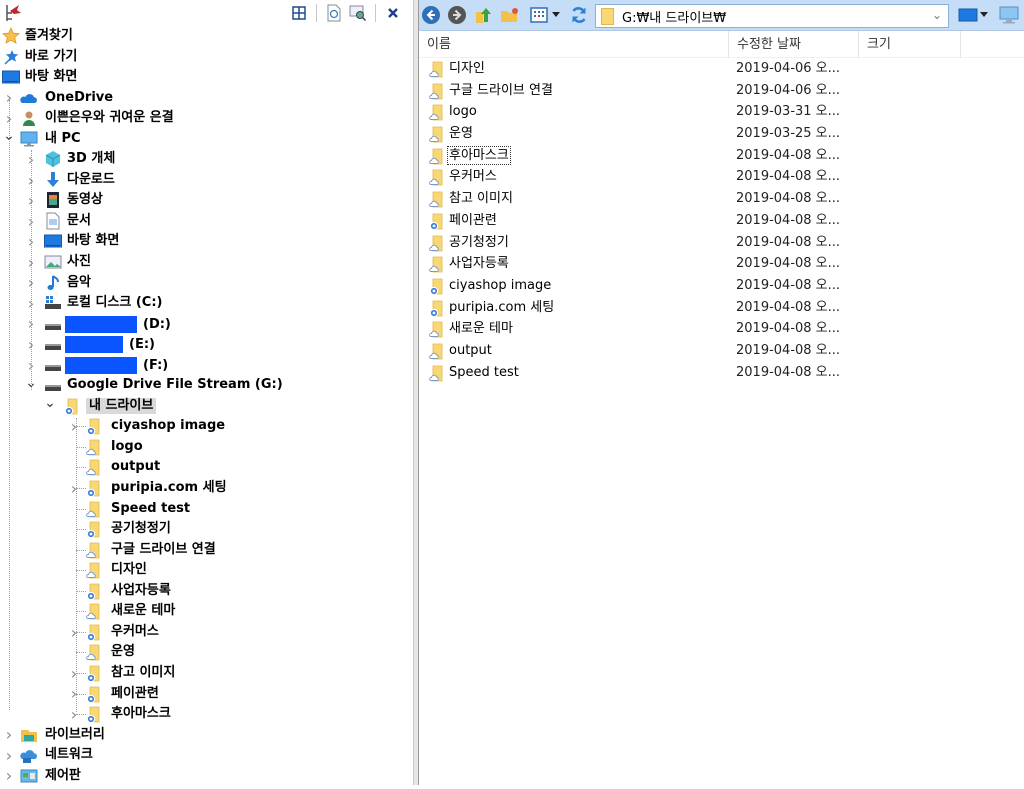 The width and height of the screenshot is (1024, 789). I want to click on tree-item: › (D:), so click(207, 324).